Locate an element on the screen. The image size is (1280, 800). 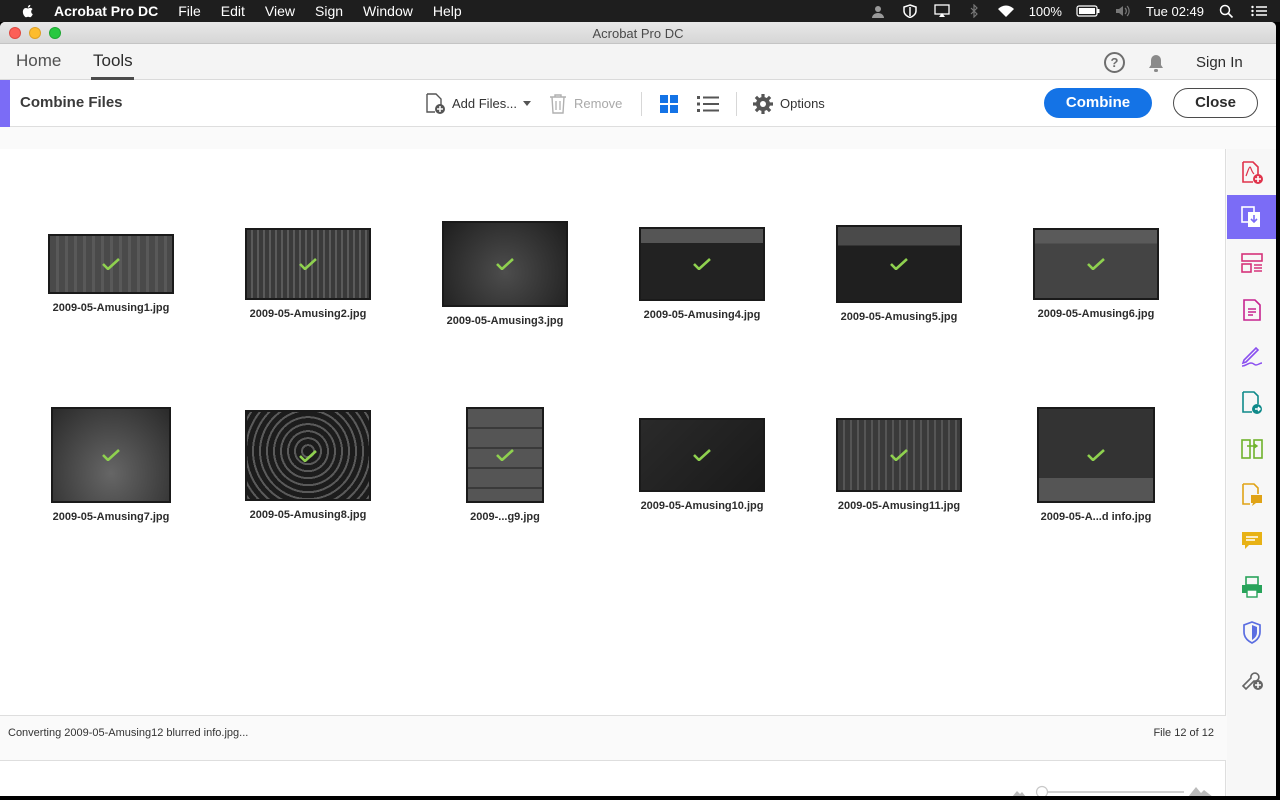
menu-view: View is located at coordinates (280, 11).